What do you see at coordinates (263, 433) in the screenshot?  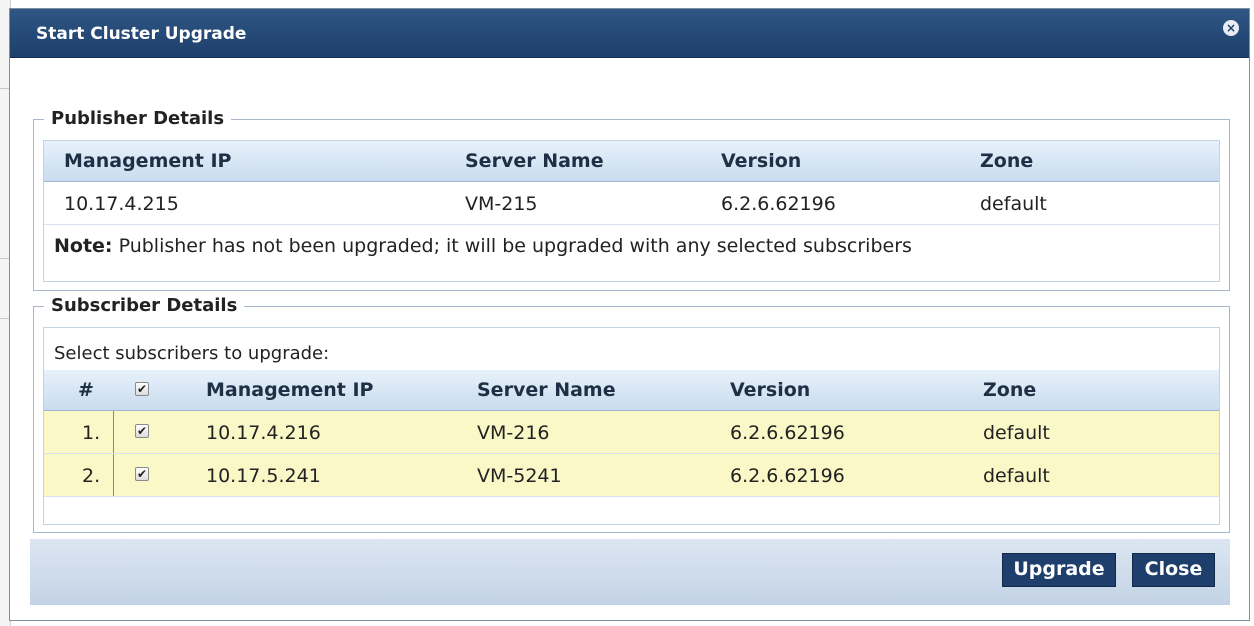 I see `subscriber-ip: 10.17.4.216` at bounding box center [263, 433].